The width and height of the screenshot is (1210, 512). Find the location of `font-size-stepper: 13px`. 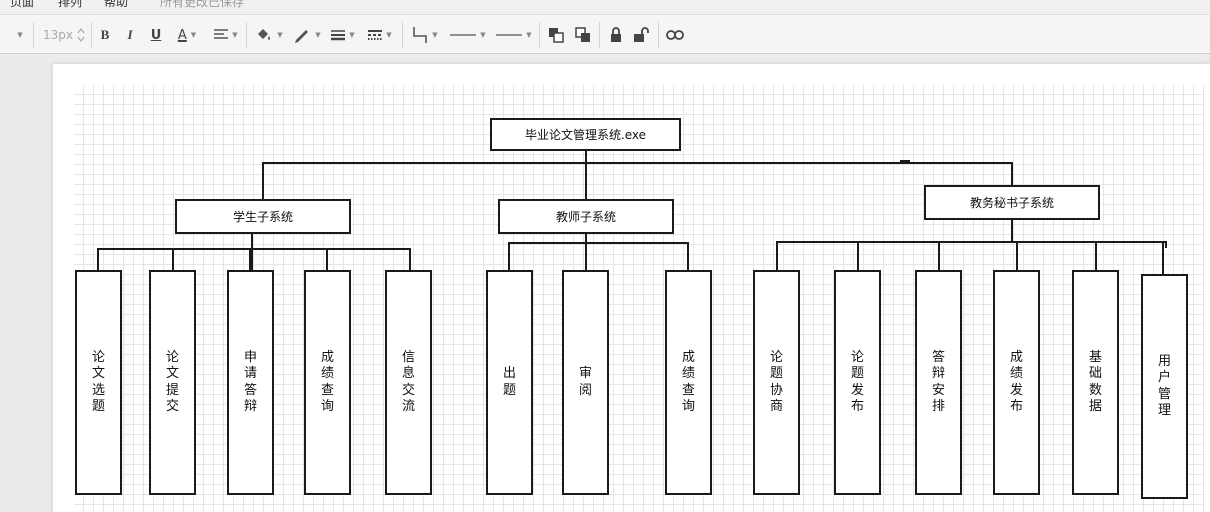

font-size-stepper: 13px is located at coordinates (64, 35).